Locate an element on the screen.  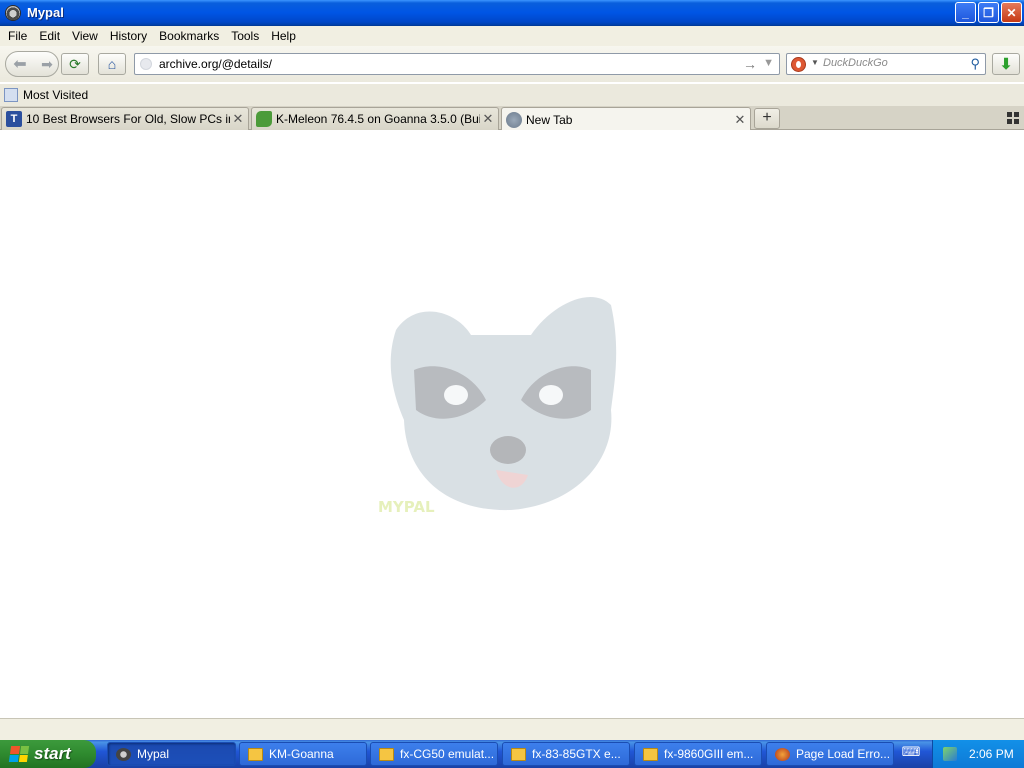
new-tab-button: + is located at coordinates (767, 118).